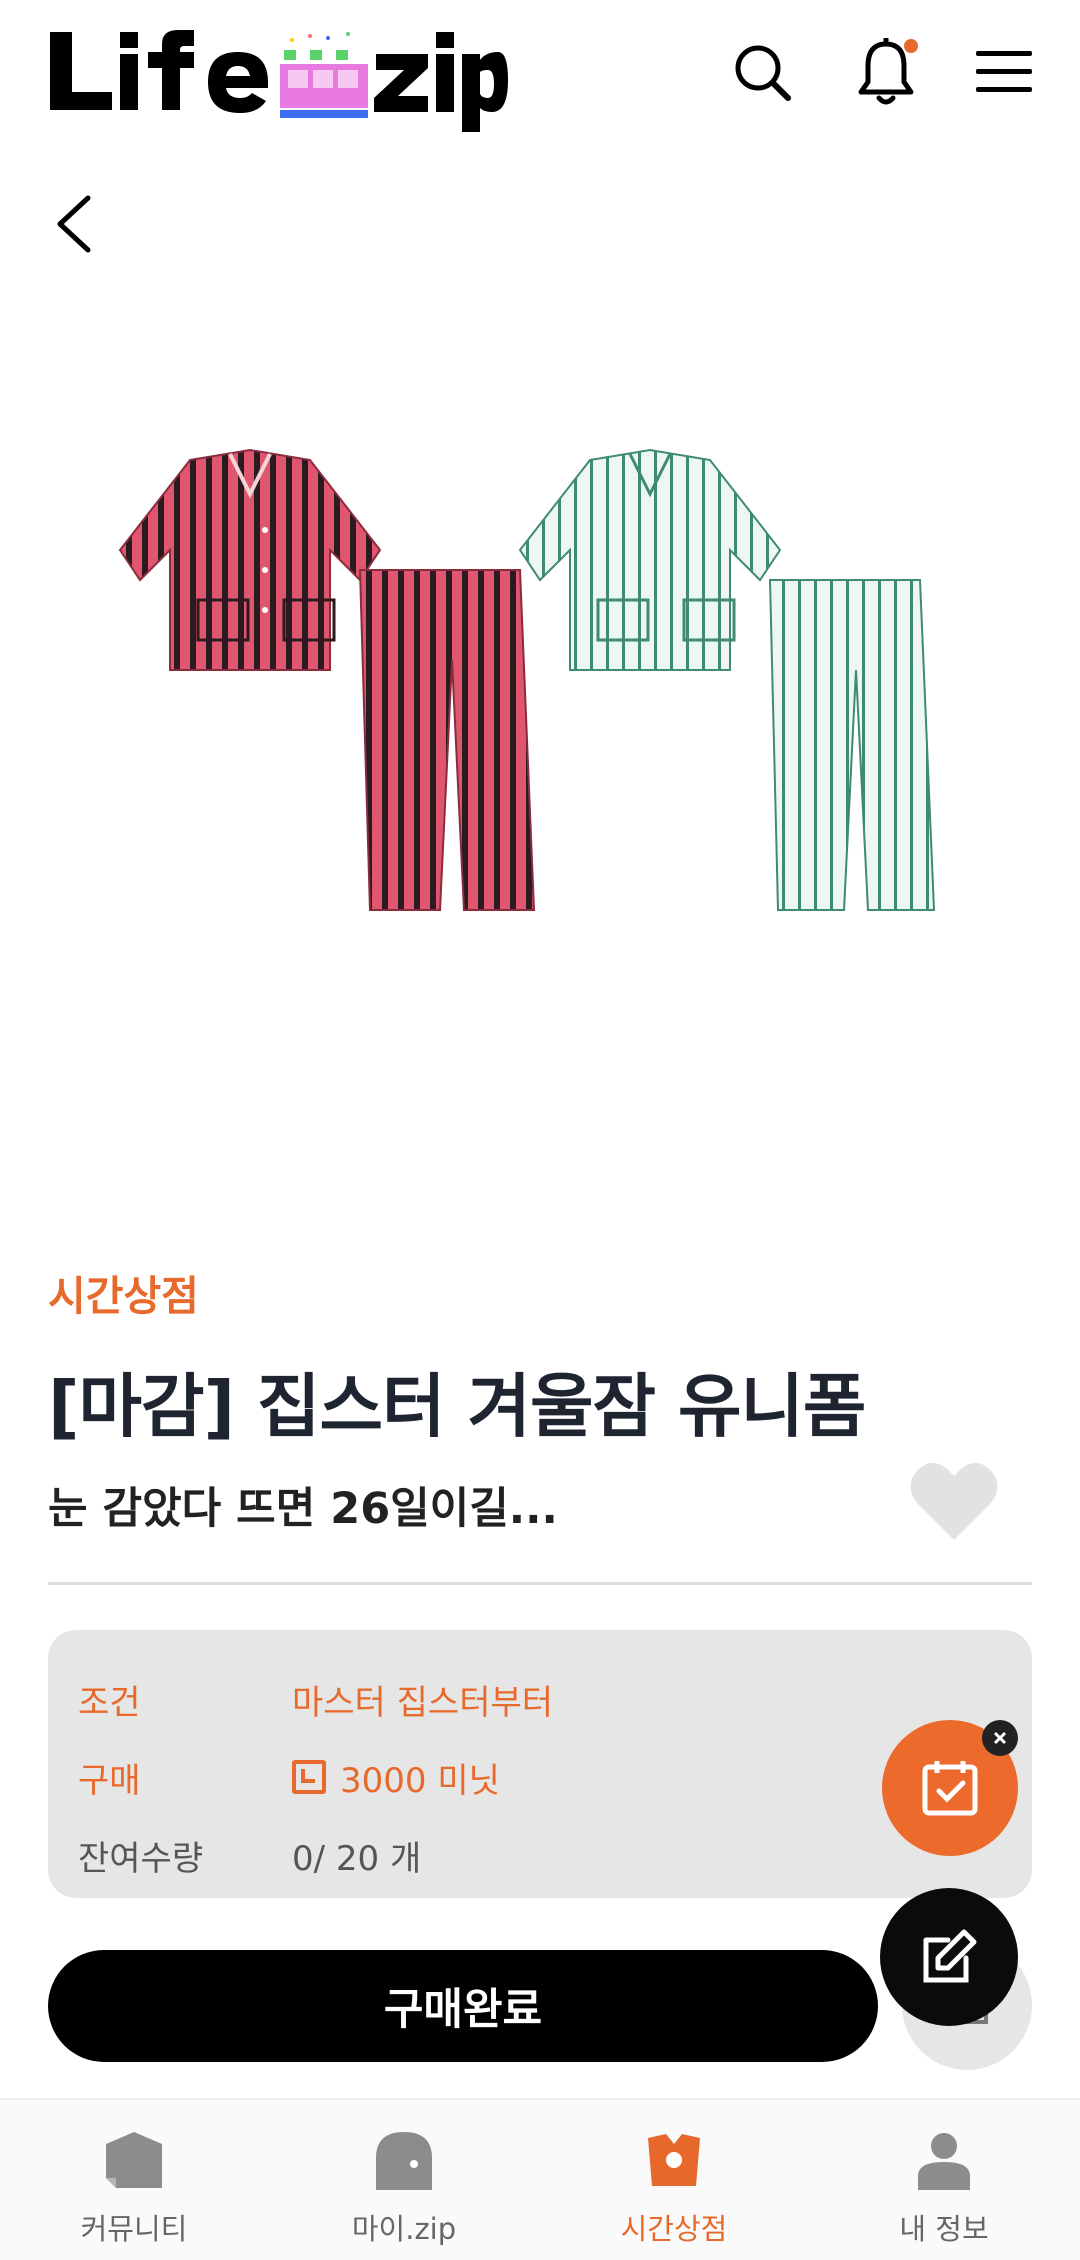  I want to click on condition-label: 조건, so click(109, 1702).